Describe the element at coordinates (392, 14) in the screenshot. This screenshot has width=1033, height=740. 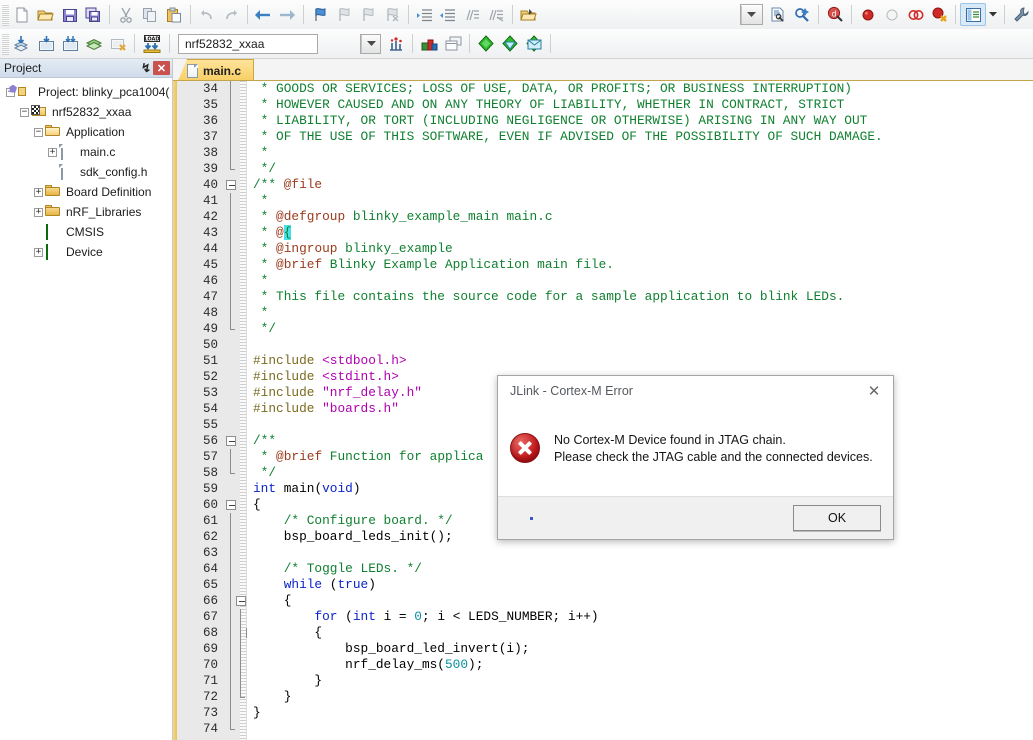
I see `bookmark-clear-icon` at that location.